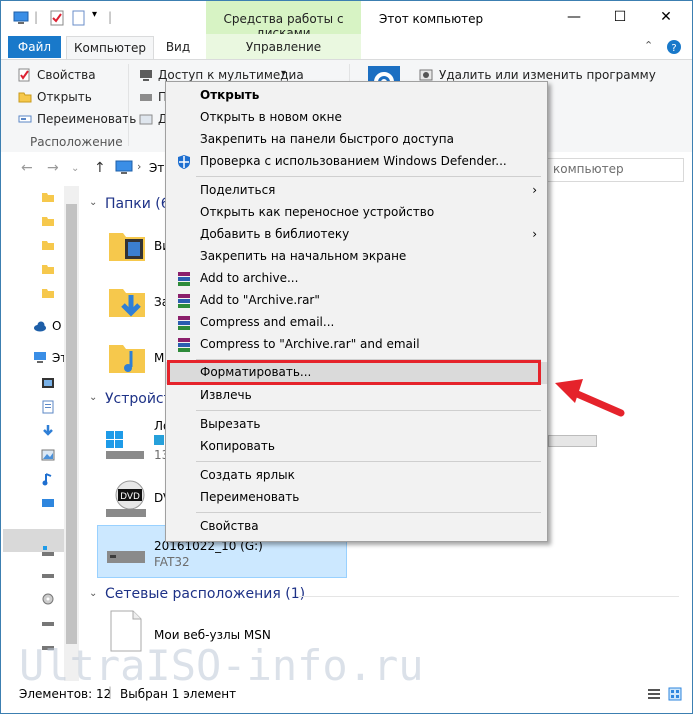 The image size is (693, 714). I want to click on maximize-button: ☐, so click(620, 17).